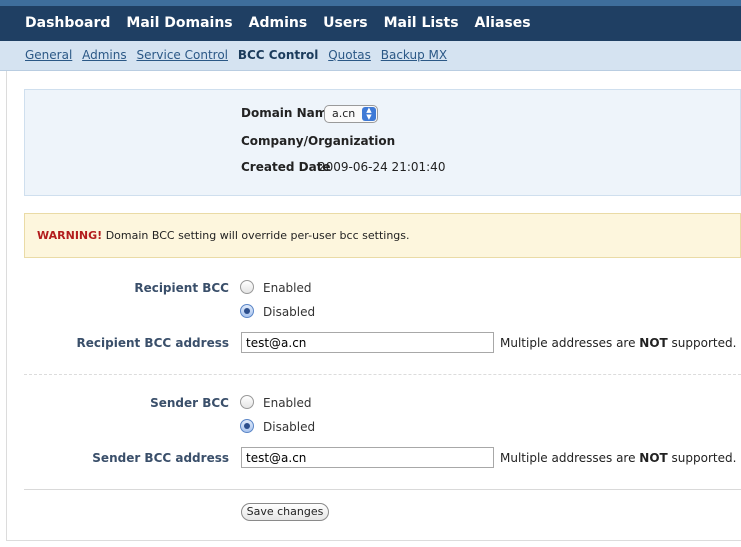 The width and height of the screenshot is (741, 547). Describe the element at coordinates (289, 312) in the screenshot. I see `recipient-disabled-label: Disabled` at that location.